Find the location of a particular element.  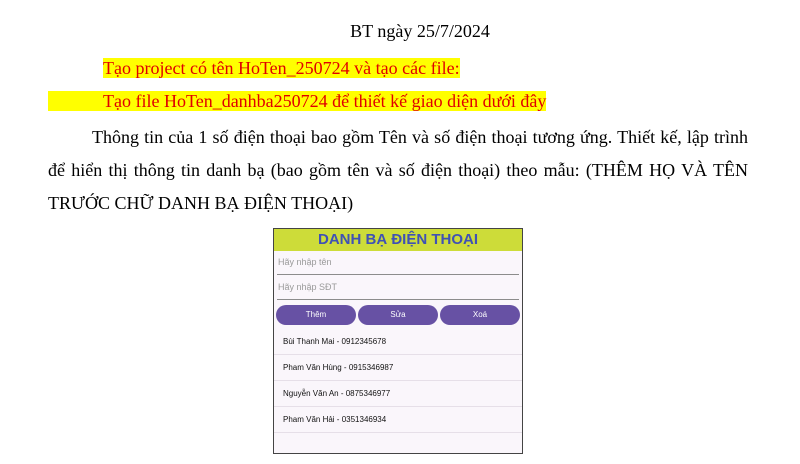

name-input: Hãy nhập tên is located at coordinates (398, 265).